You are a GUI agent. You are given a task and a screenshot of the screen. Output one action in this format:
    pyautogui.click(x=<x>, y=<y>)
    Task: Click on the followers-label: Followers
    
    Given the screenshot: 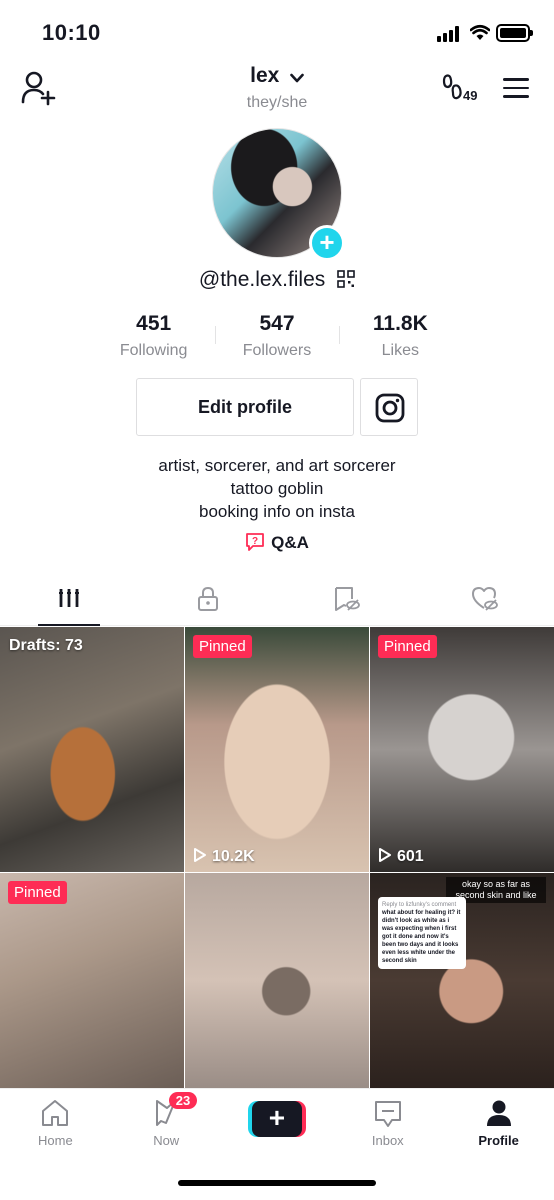 What is the action you would take?
    pyautogui.click(x=277, y=350)
    